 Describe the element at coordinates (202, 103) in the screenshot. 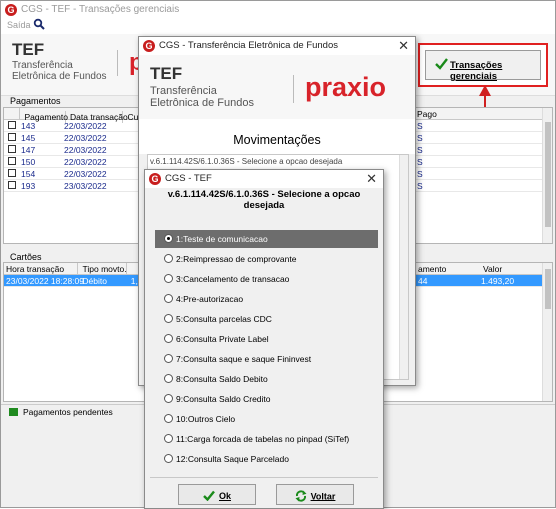

I see `tef-banner-line2: Eletrônica de Fundos` at that location.